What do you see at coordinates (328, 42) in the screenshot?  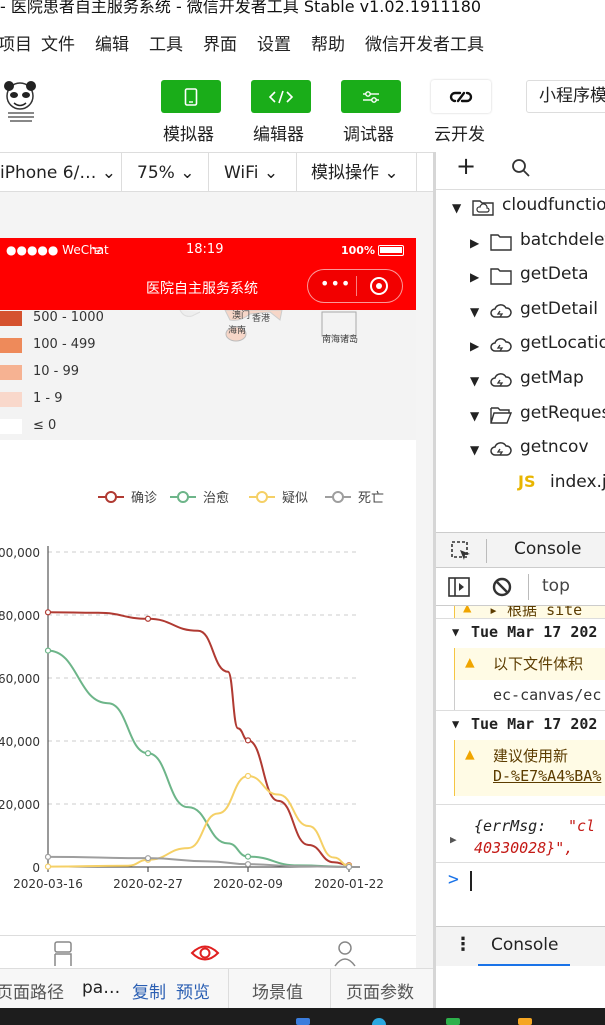 I see `menu-help: 帮助` at bounding box center [328, 42].